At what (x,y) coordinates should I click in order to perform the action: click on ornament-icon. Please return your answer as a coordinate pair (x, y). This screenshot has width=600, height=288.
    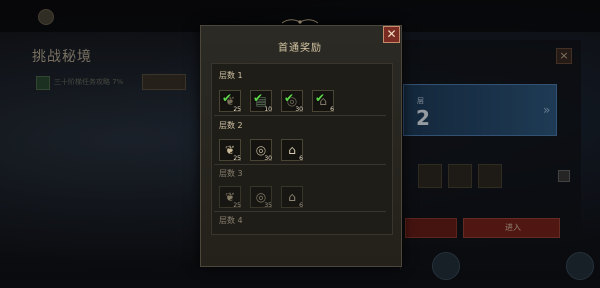
    Looking at the image, I should click on (300, 21).